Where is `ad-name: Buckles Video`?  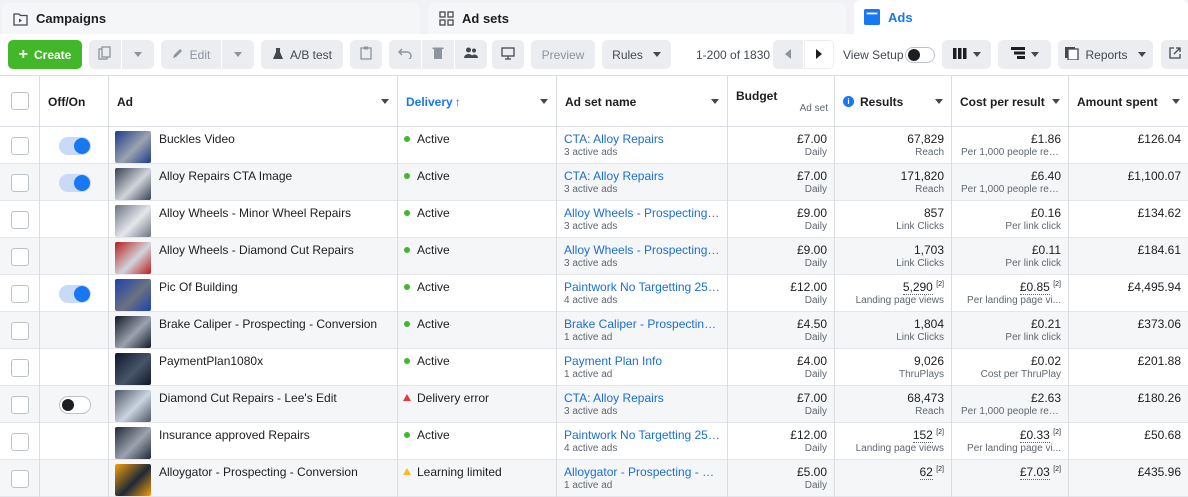
ad-name: Buckles Video is located at coordinates (197, 139).